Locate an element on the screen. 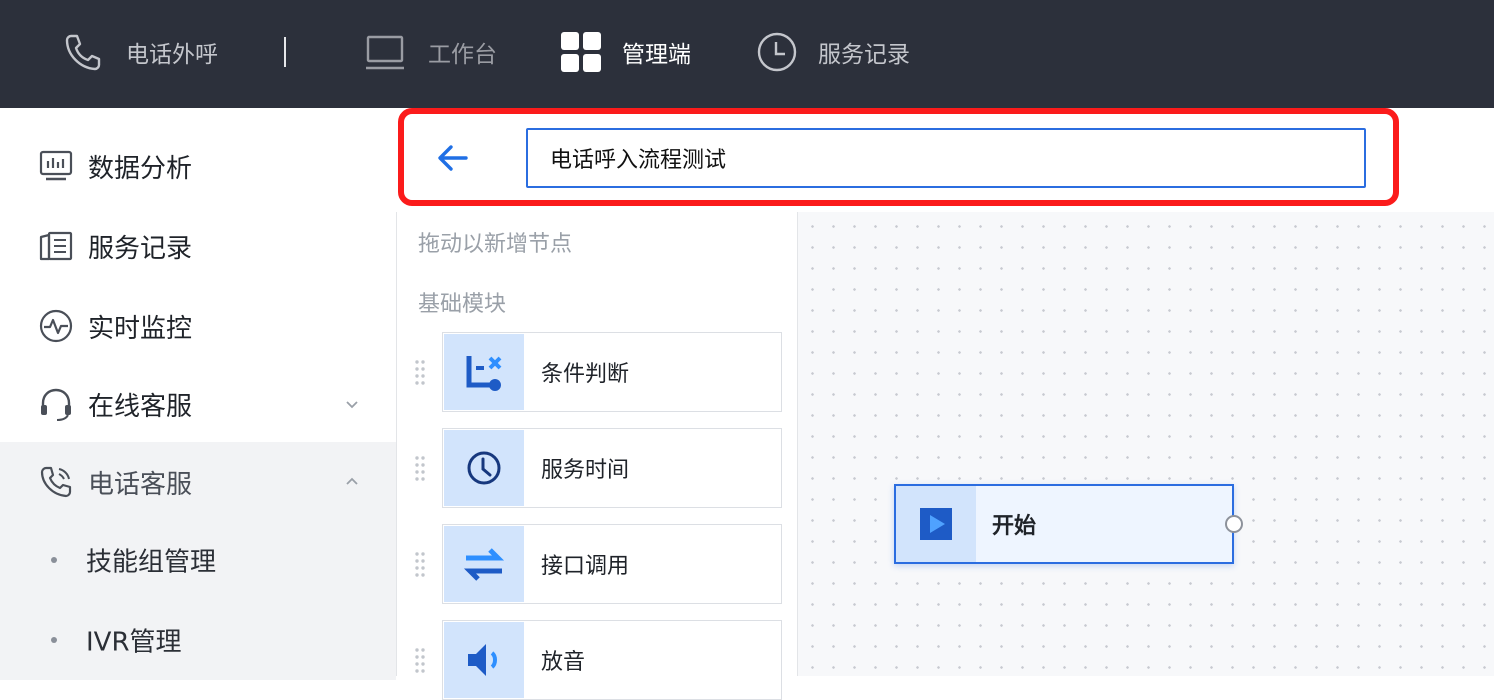 Image resolution: width=1494 pixels, height=700 pixels. condition-icon is located at coordinates (484, 373).